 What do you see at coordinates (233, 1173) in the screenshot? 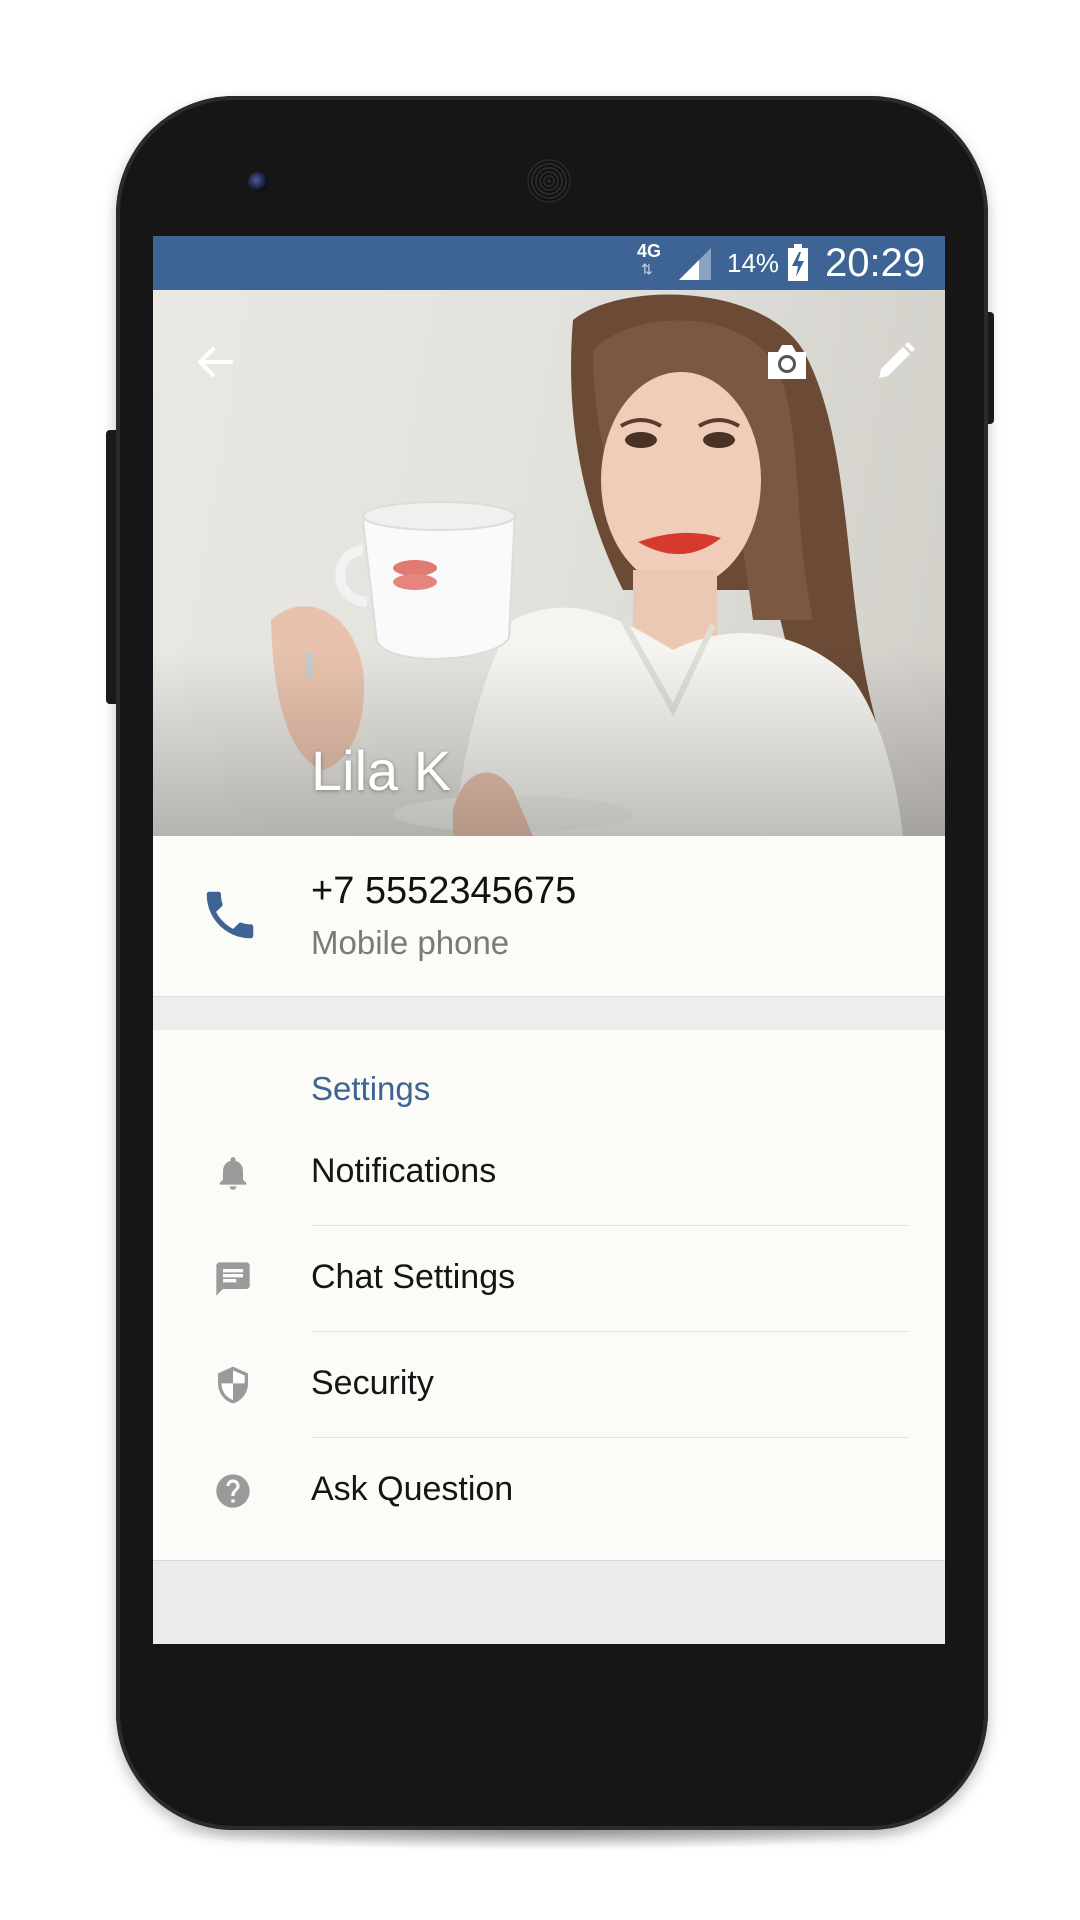
I see `bell-icon` at bounding box center [233, 1173].